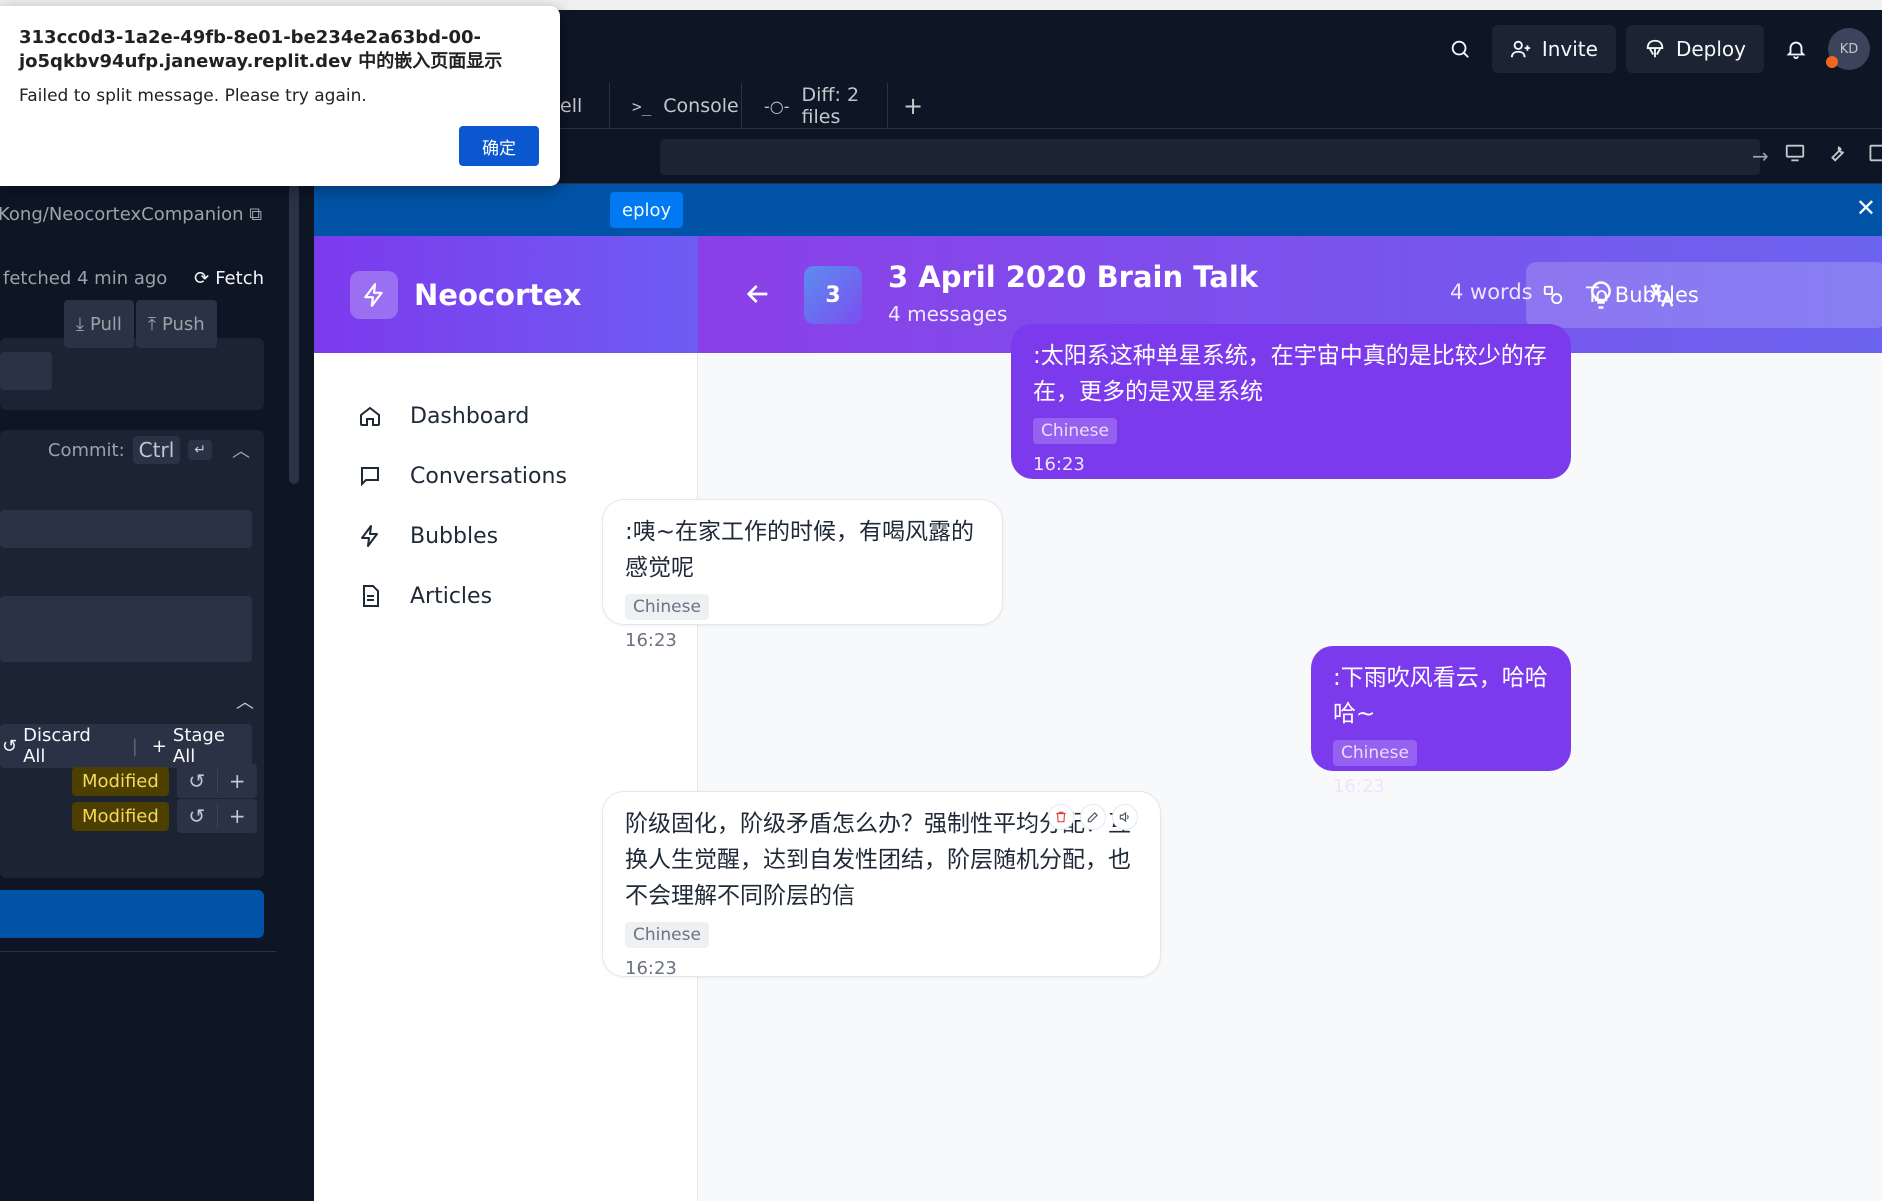 The width and height of the screenshot is (1882, 1201). What do you see at coordinates (255, 214) in the screenshot?
I see `copy-icon: ⧉` at bounding box center [255, 214].